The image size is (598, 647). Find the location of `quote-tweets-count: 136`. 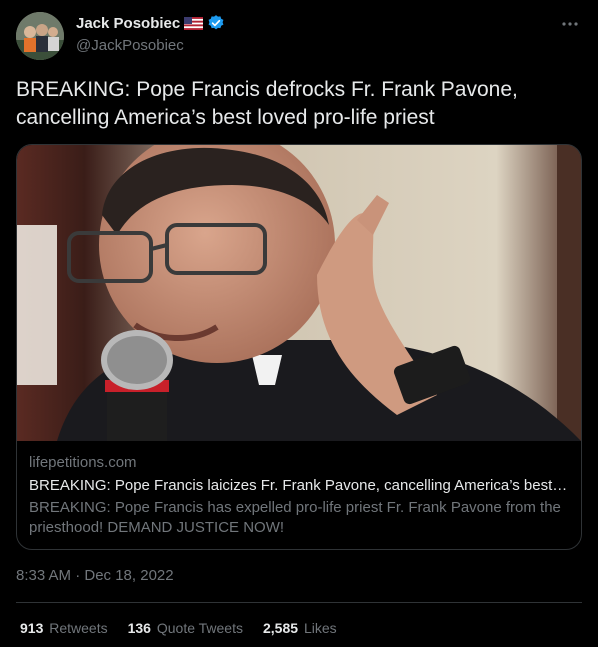

quote-tweets-count: 136 is located at coordinates (139, 628).